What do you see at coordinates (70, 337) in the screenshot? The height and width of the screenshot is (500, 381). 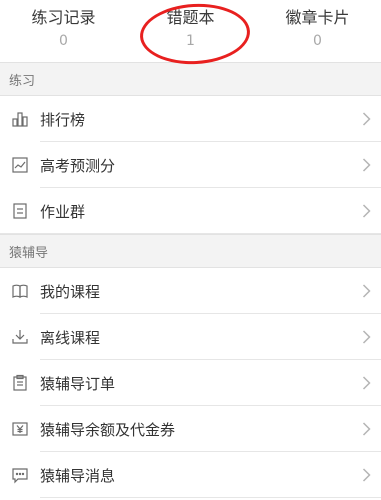 I see `menu-item-label: 离线课程` at bounding box center [70, 337].